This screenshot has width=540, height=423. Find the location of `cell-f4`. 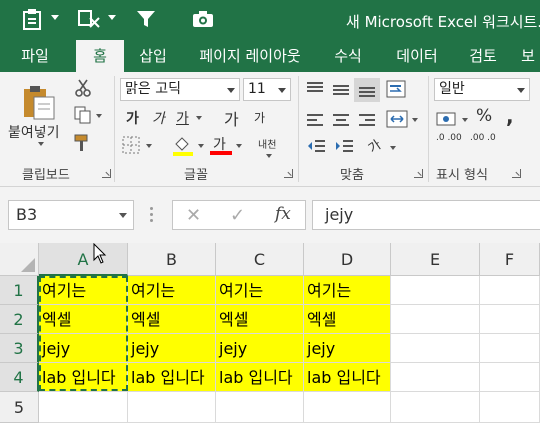

cell-f4 is located at coordinates (510, 377).